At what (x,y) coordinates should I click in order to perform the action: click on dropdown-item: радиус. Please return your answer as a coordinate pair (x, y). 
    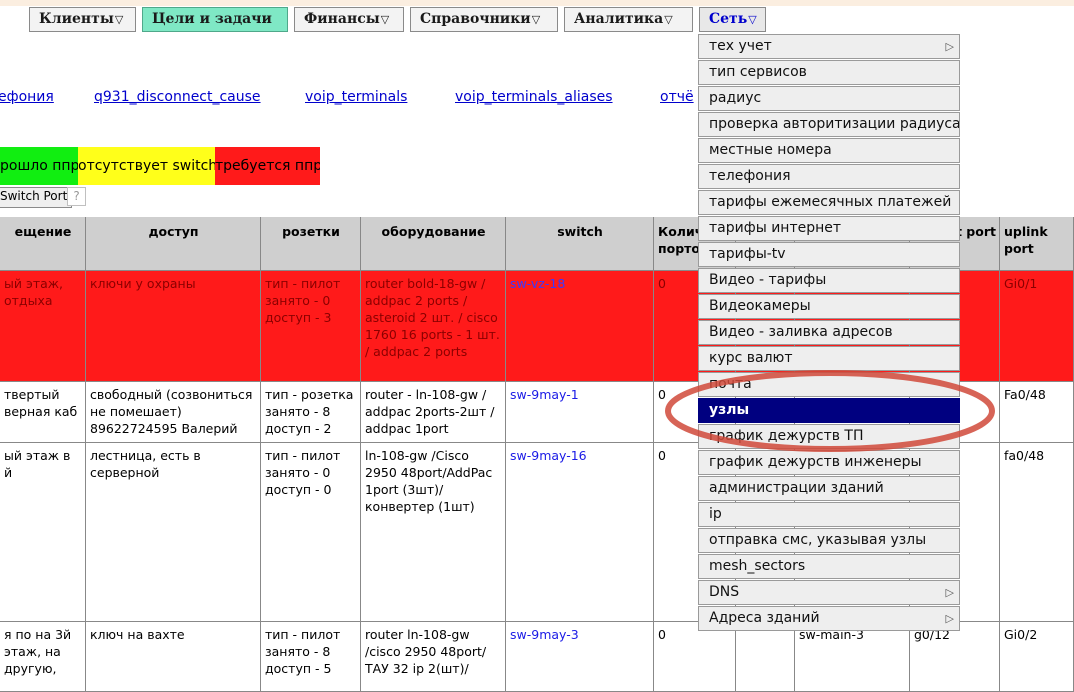
    Looking at the image, I should click on (829, 98).